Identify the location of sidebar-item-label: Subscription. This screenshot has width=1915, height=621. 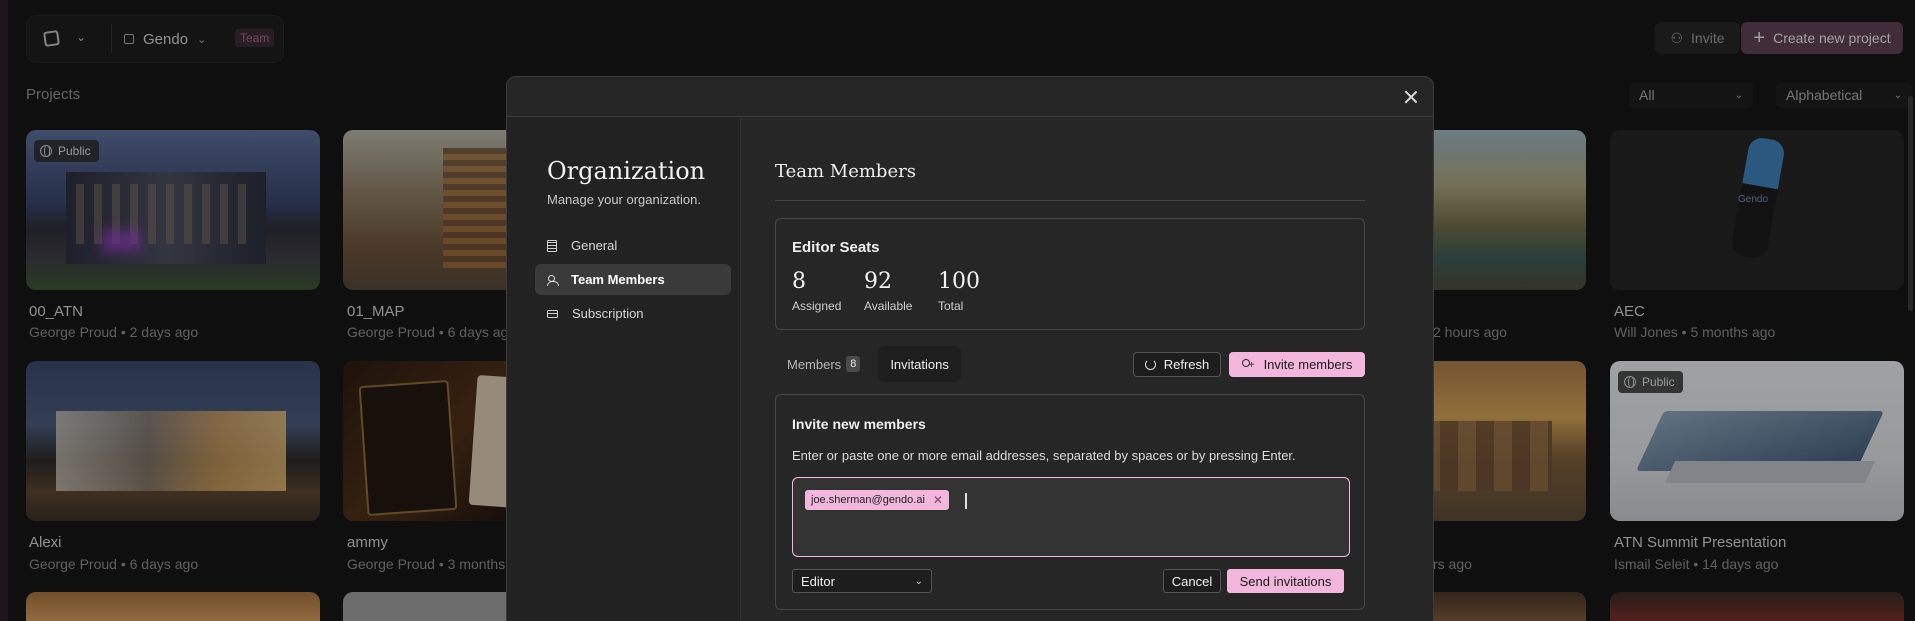
(608, 313).